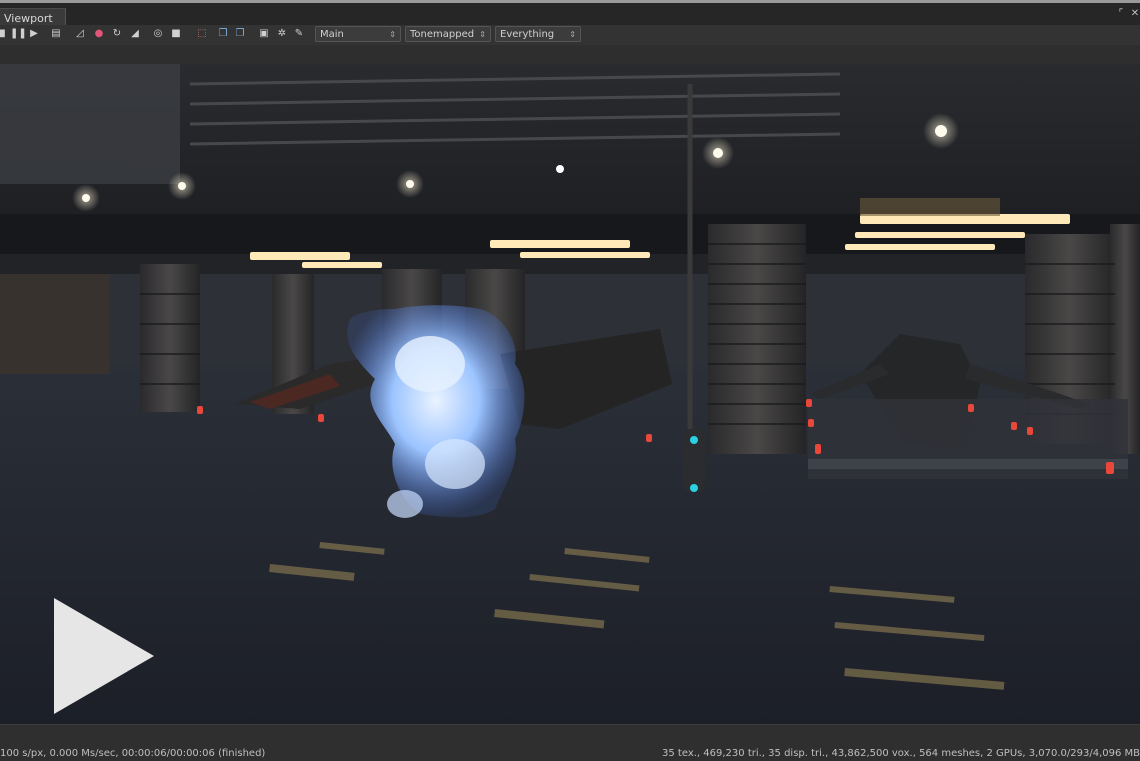 The image size is (1140, 761). I want to click on stop-icon: ■, so click(4, 34).